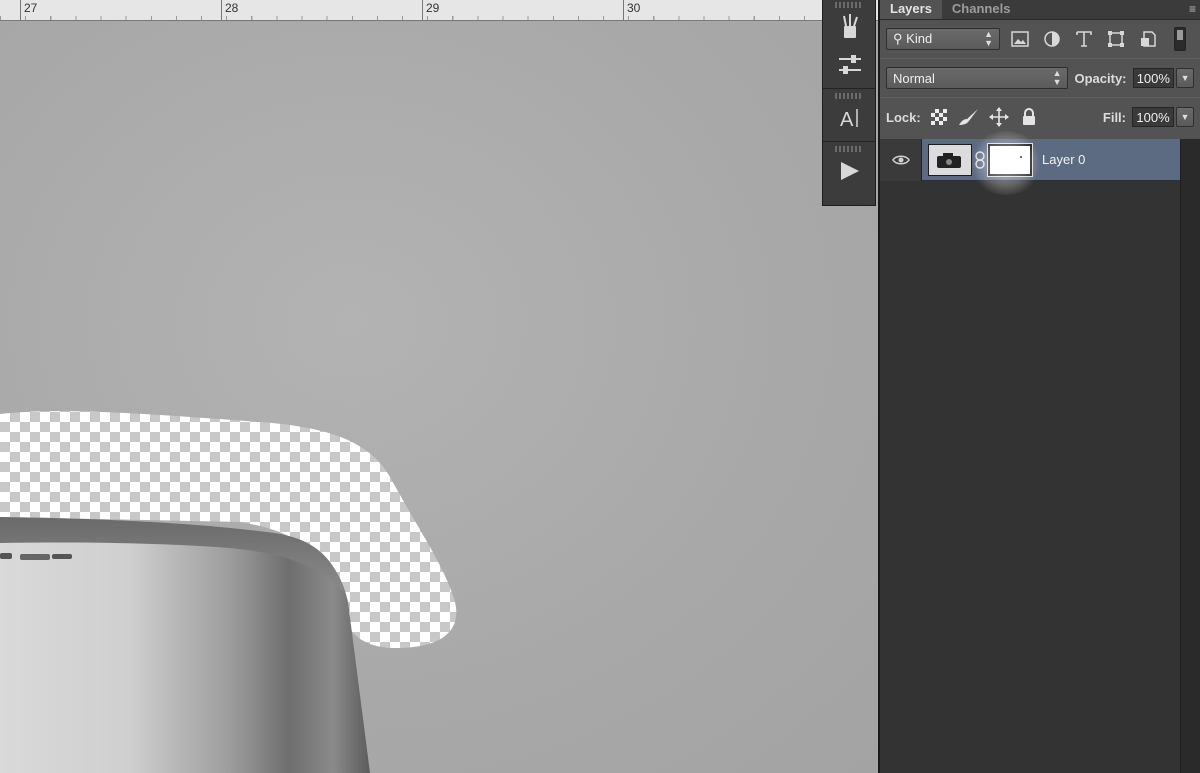 This screenshot has height=773, width=1200. I want to click on blend-row: Normal ▲ ▼ Opacity: 100% ▼, so click(1040, 78).